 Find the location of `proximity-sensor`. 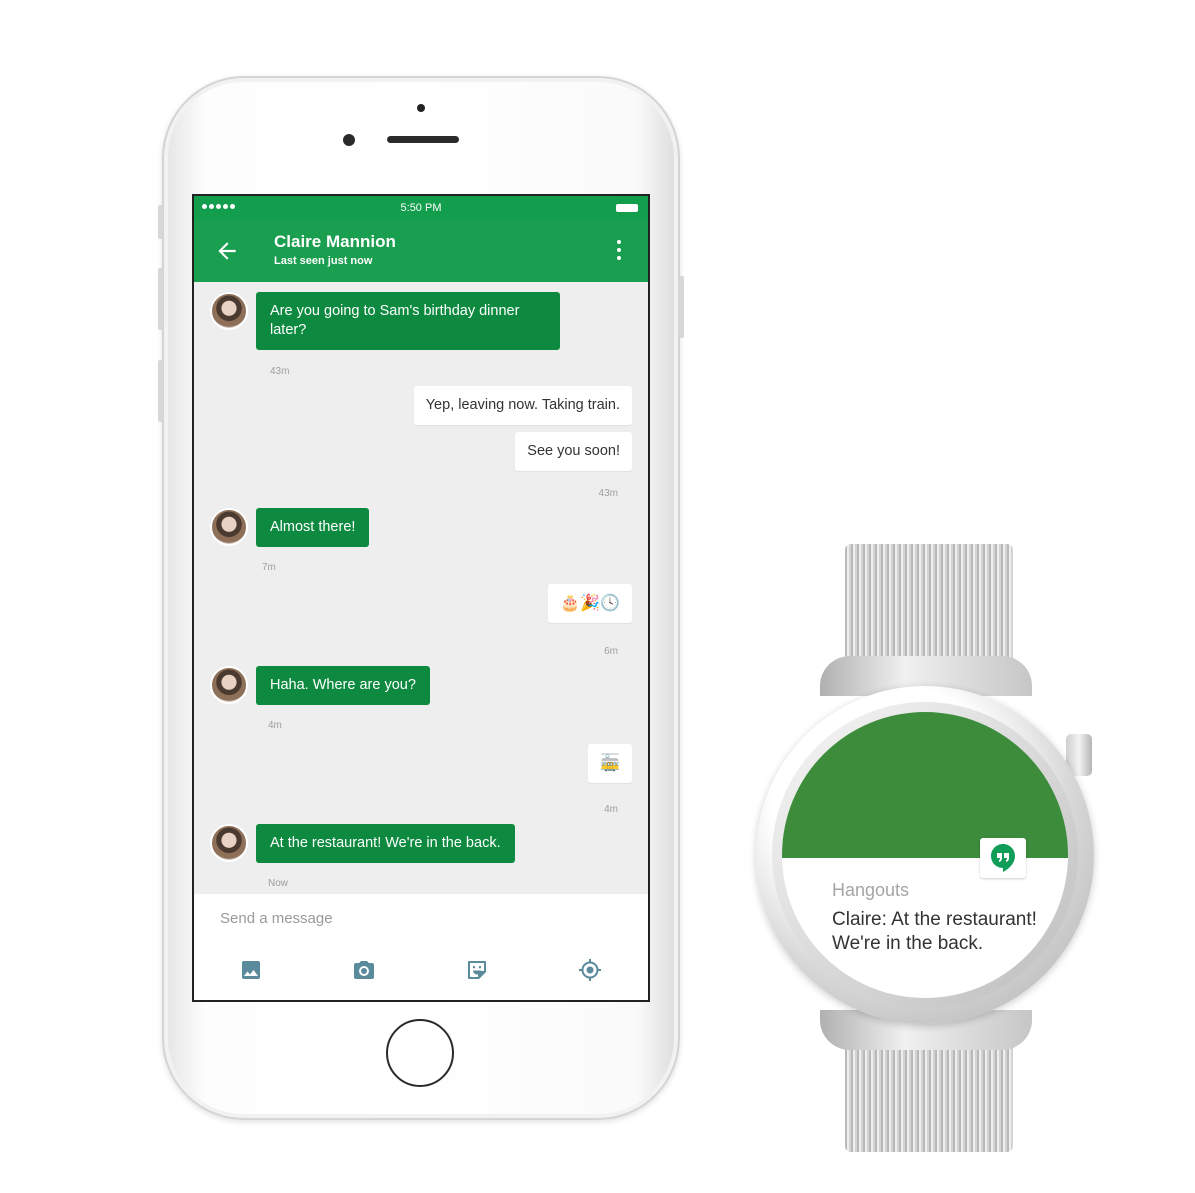

proximity-sensor is located at coordinates (421, 108).